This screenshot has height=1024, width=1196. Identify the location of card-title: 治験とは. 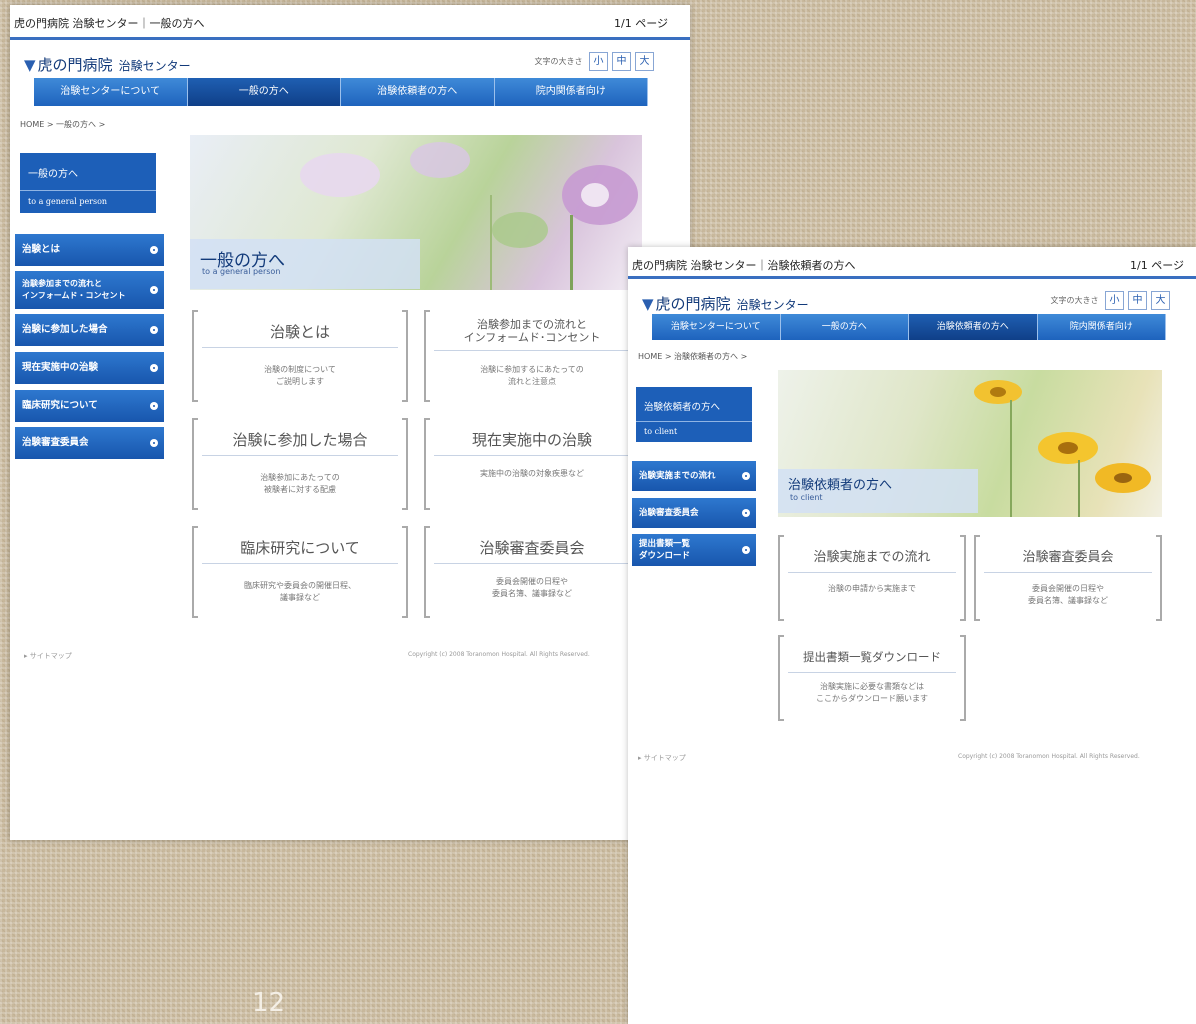
(300, 336).